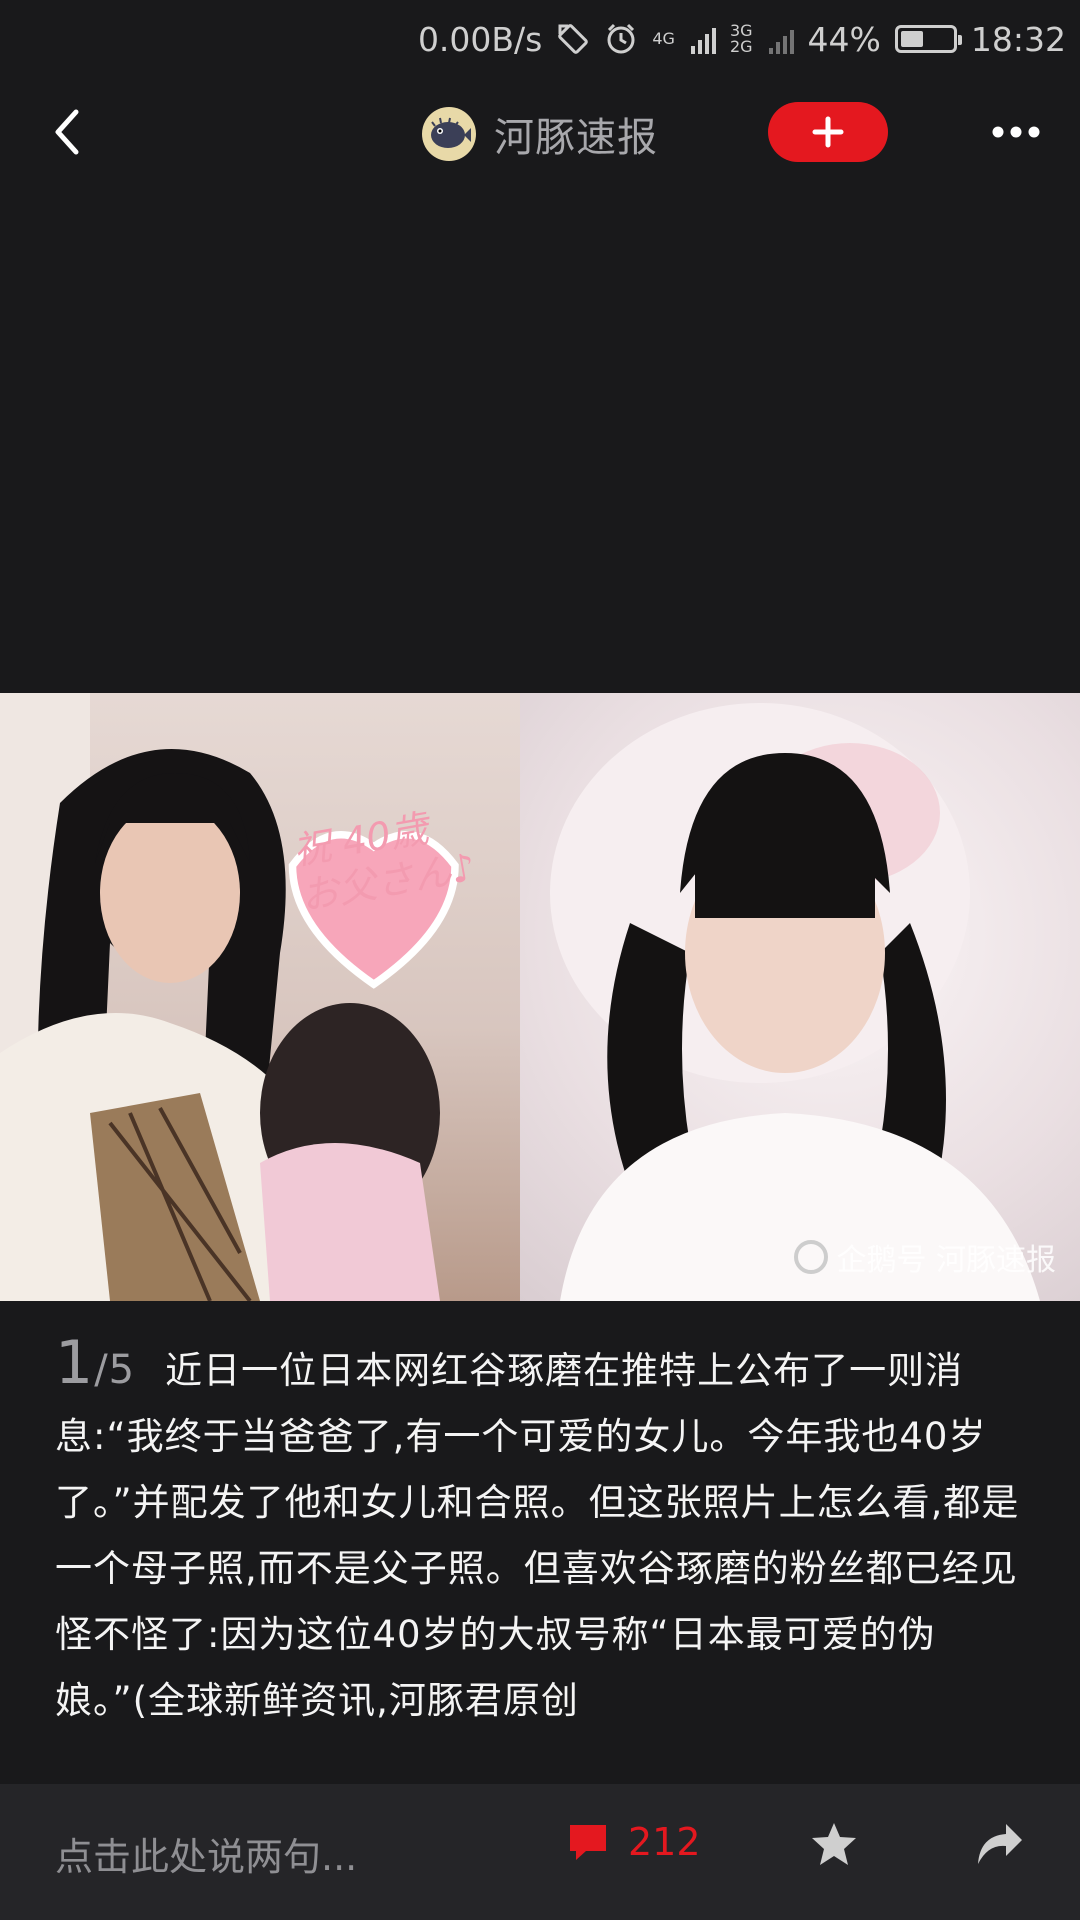 Image resolution: width=1080 pixels, height=1920 pixels. I want to click on star-icon, so click(834, 1844).